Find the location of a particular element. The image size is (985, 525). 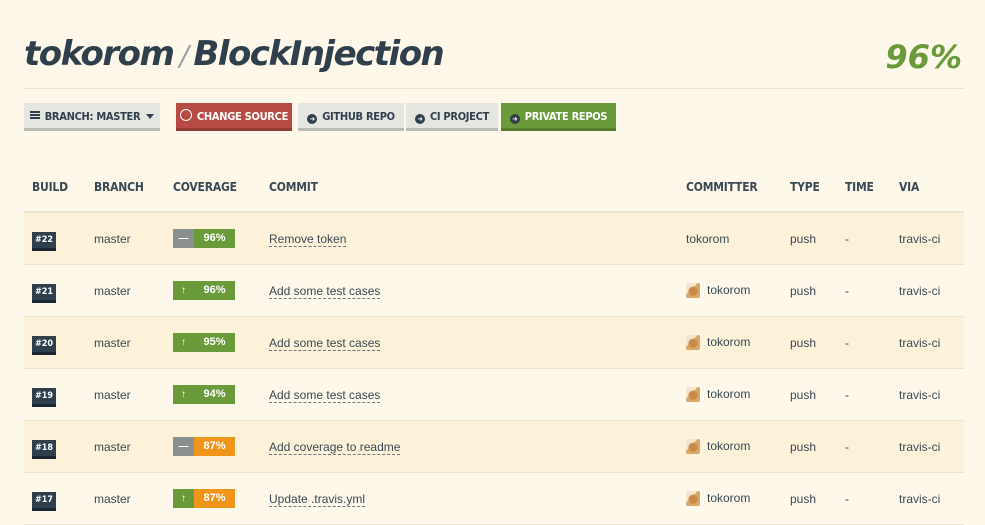

private-repos-label: PRIVATE REPOS is located at coordinates (566, 116).